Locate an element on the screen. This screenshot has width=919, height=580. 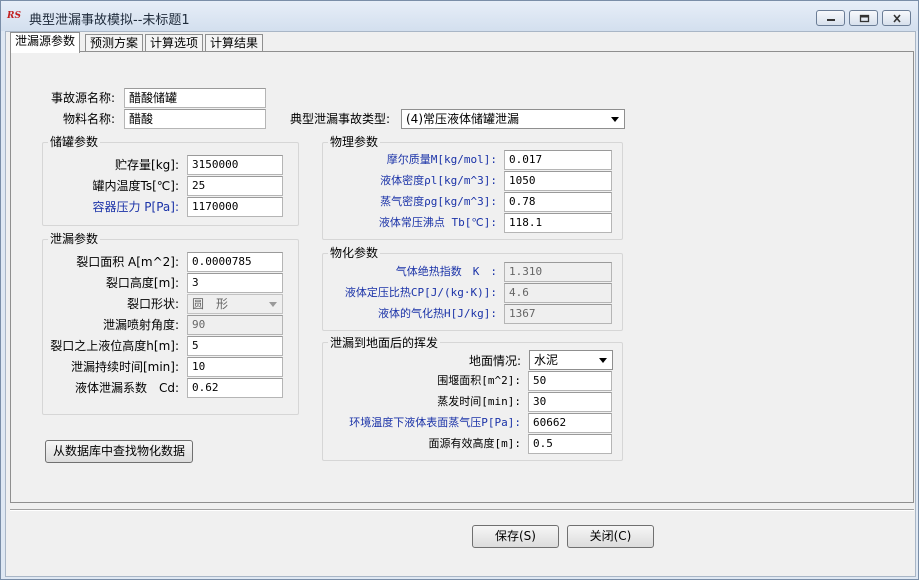
close-window-button is located at coordinates (896, 18).